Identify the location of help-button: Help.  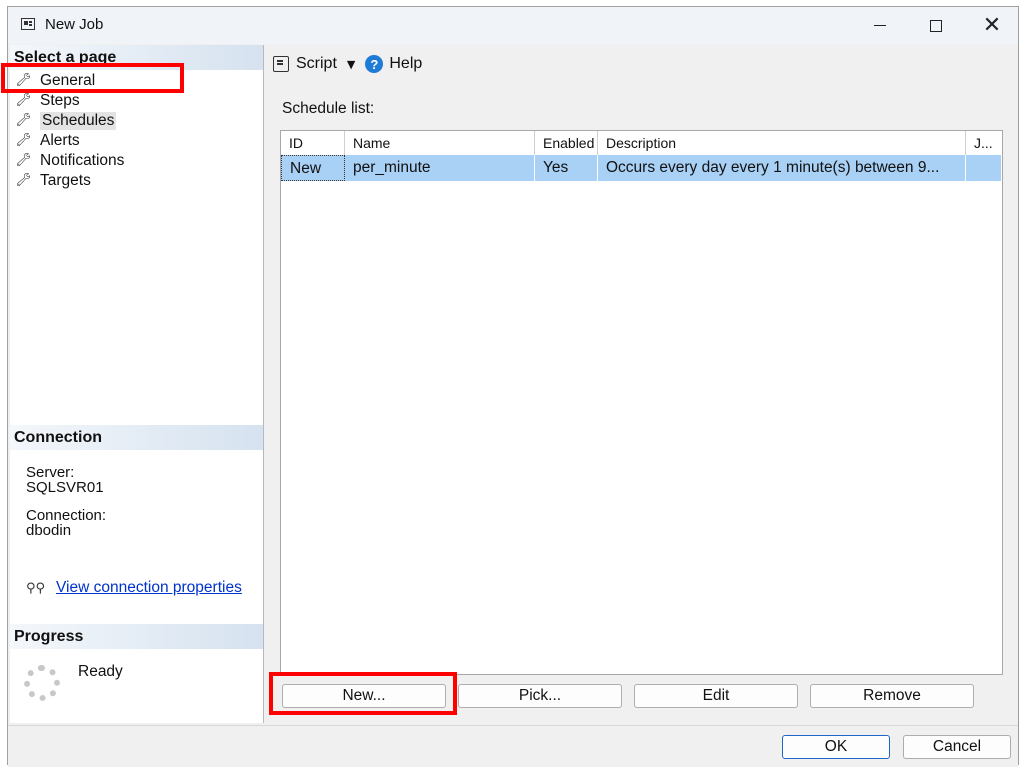
(405, 64).